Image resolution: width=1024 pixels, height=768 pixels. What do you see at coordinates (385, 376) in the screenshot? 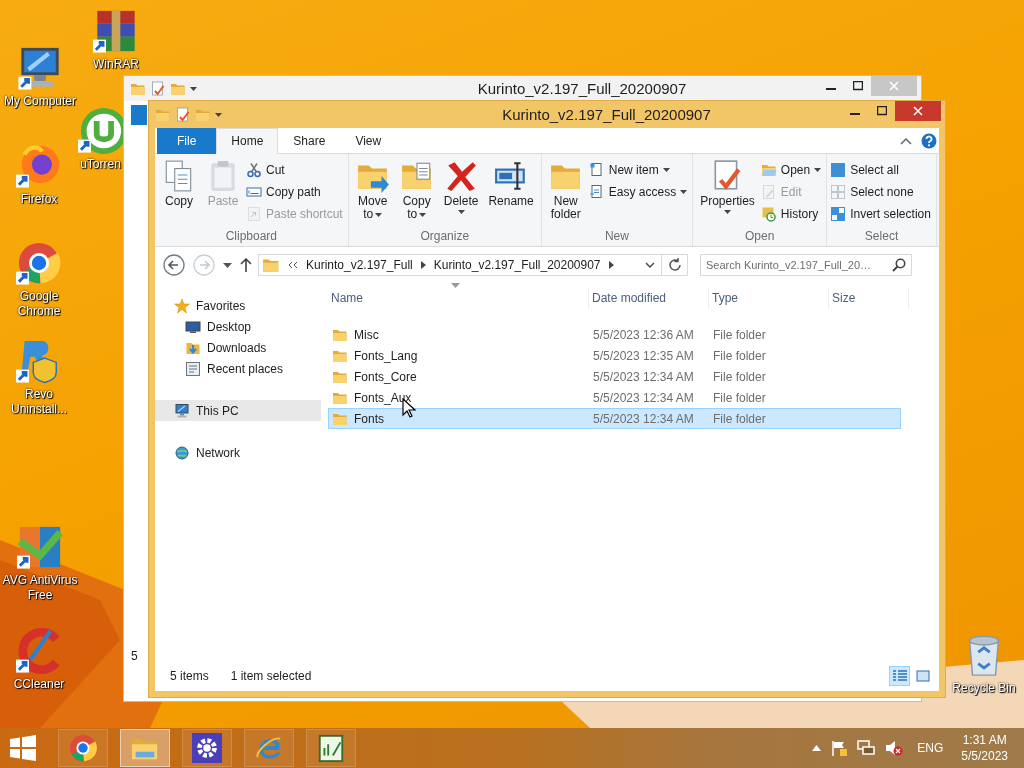
I see `file-name: Fonts_Core` at bounding box center [385, 376].